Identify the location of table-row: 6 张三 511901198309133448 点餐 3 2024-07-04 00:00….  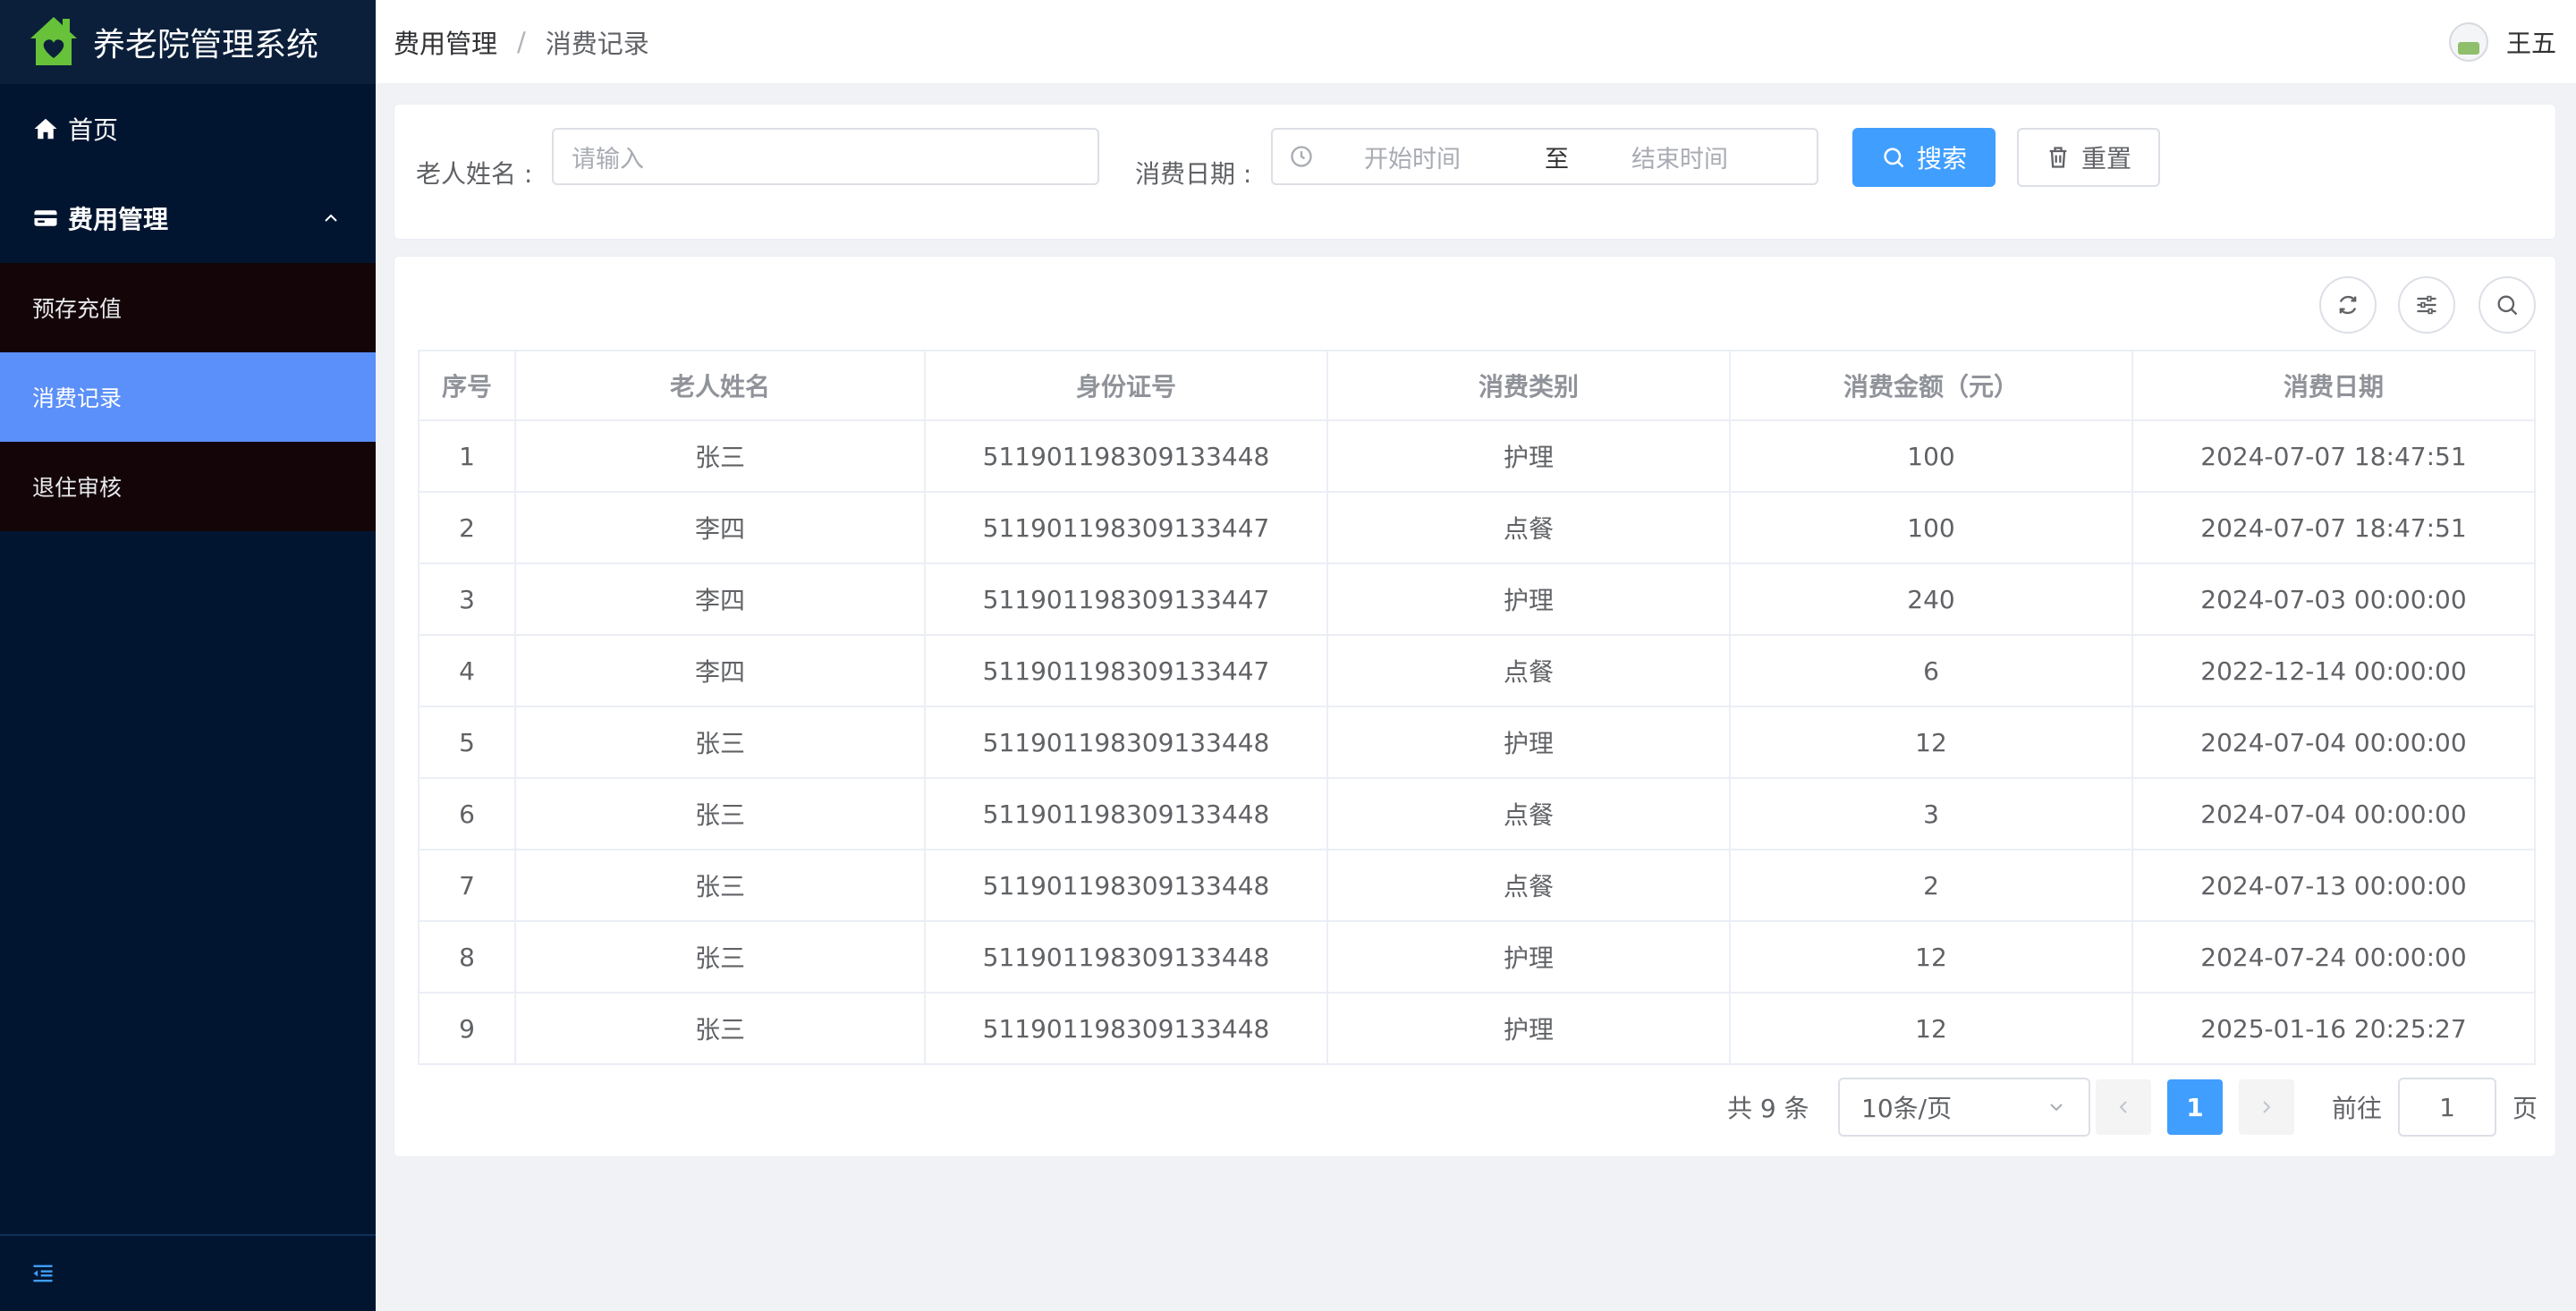
(1477, 813).